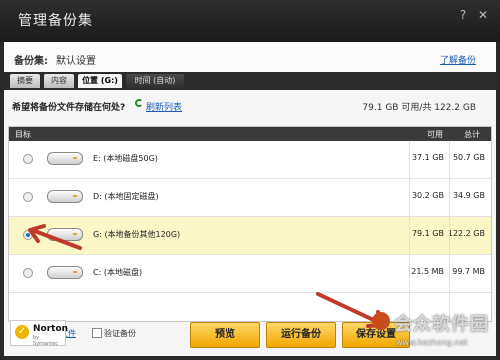 Image resolution: width=500 pixels, height=360 pixels. What do you see at coordinates (427, 233) in the screenshot?
I see `drive-available: 79.1 GB` at bounding box center [427, 233].